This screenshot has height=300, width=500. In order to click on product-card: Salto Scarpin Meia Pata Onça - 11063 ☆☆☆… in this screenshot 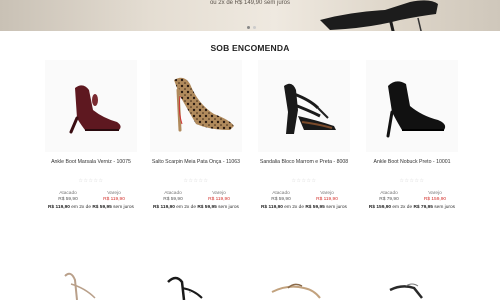, I will do `click(196, 140)`.